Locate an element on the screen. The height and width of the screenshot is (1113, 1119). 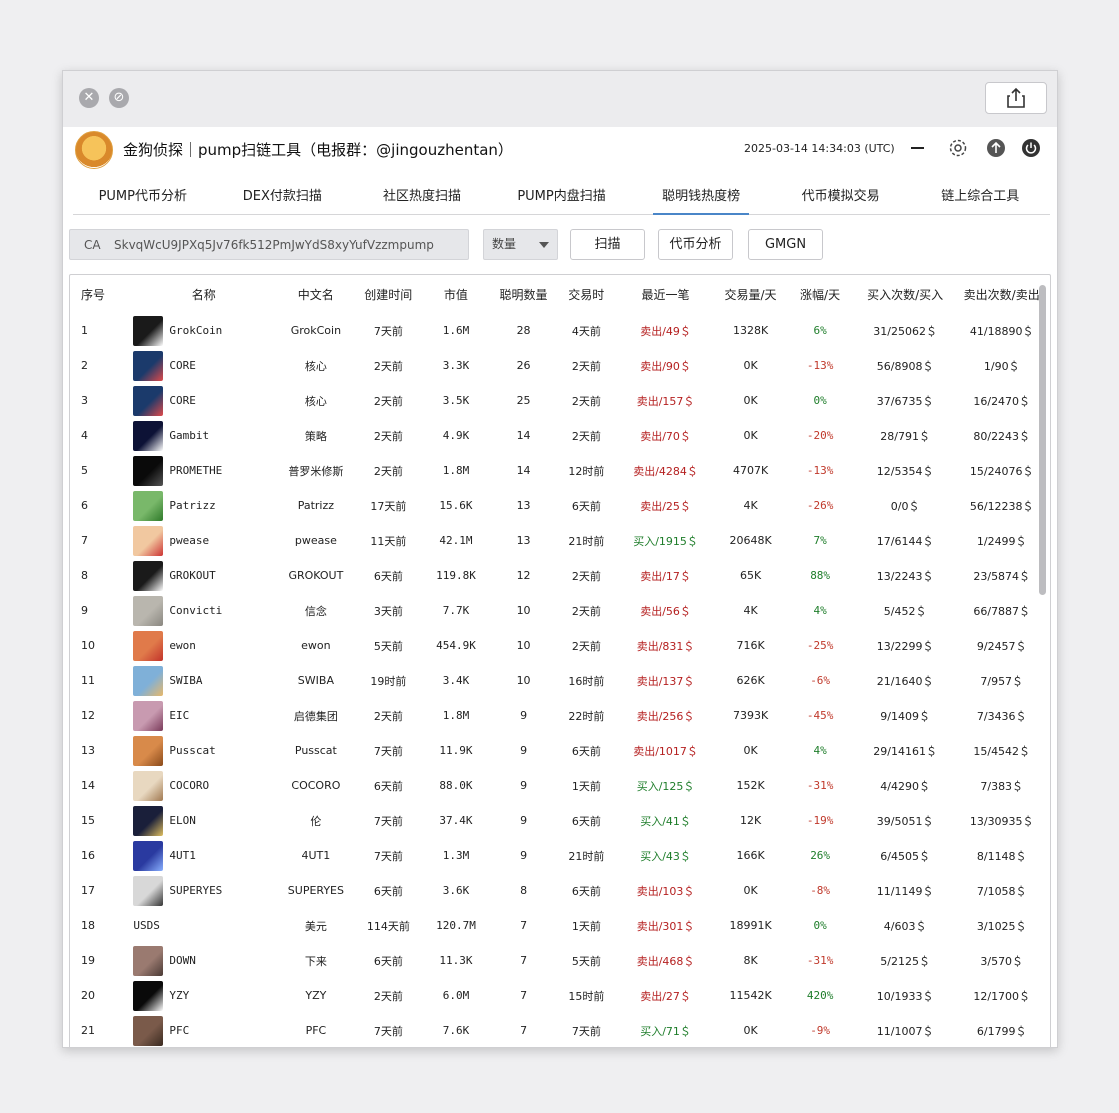
tab-dex-scan: DEX付款扫描 is located at coordinates (283, 200).